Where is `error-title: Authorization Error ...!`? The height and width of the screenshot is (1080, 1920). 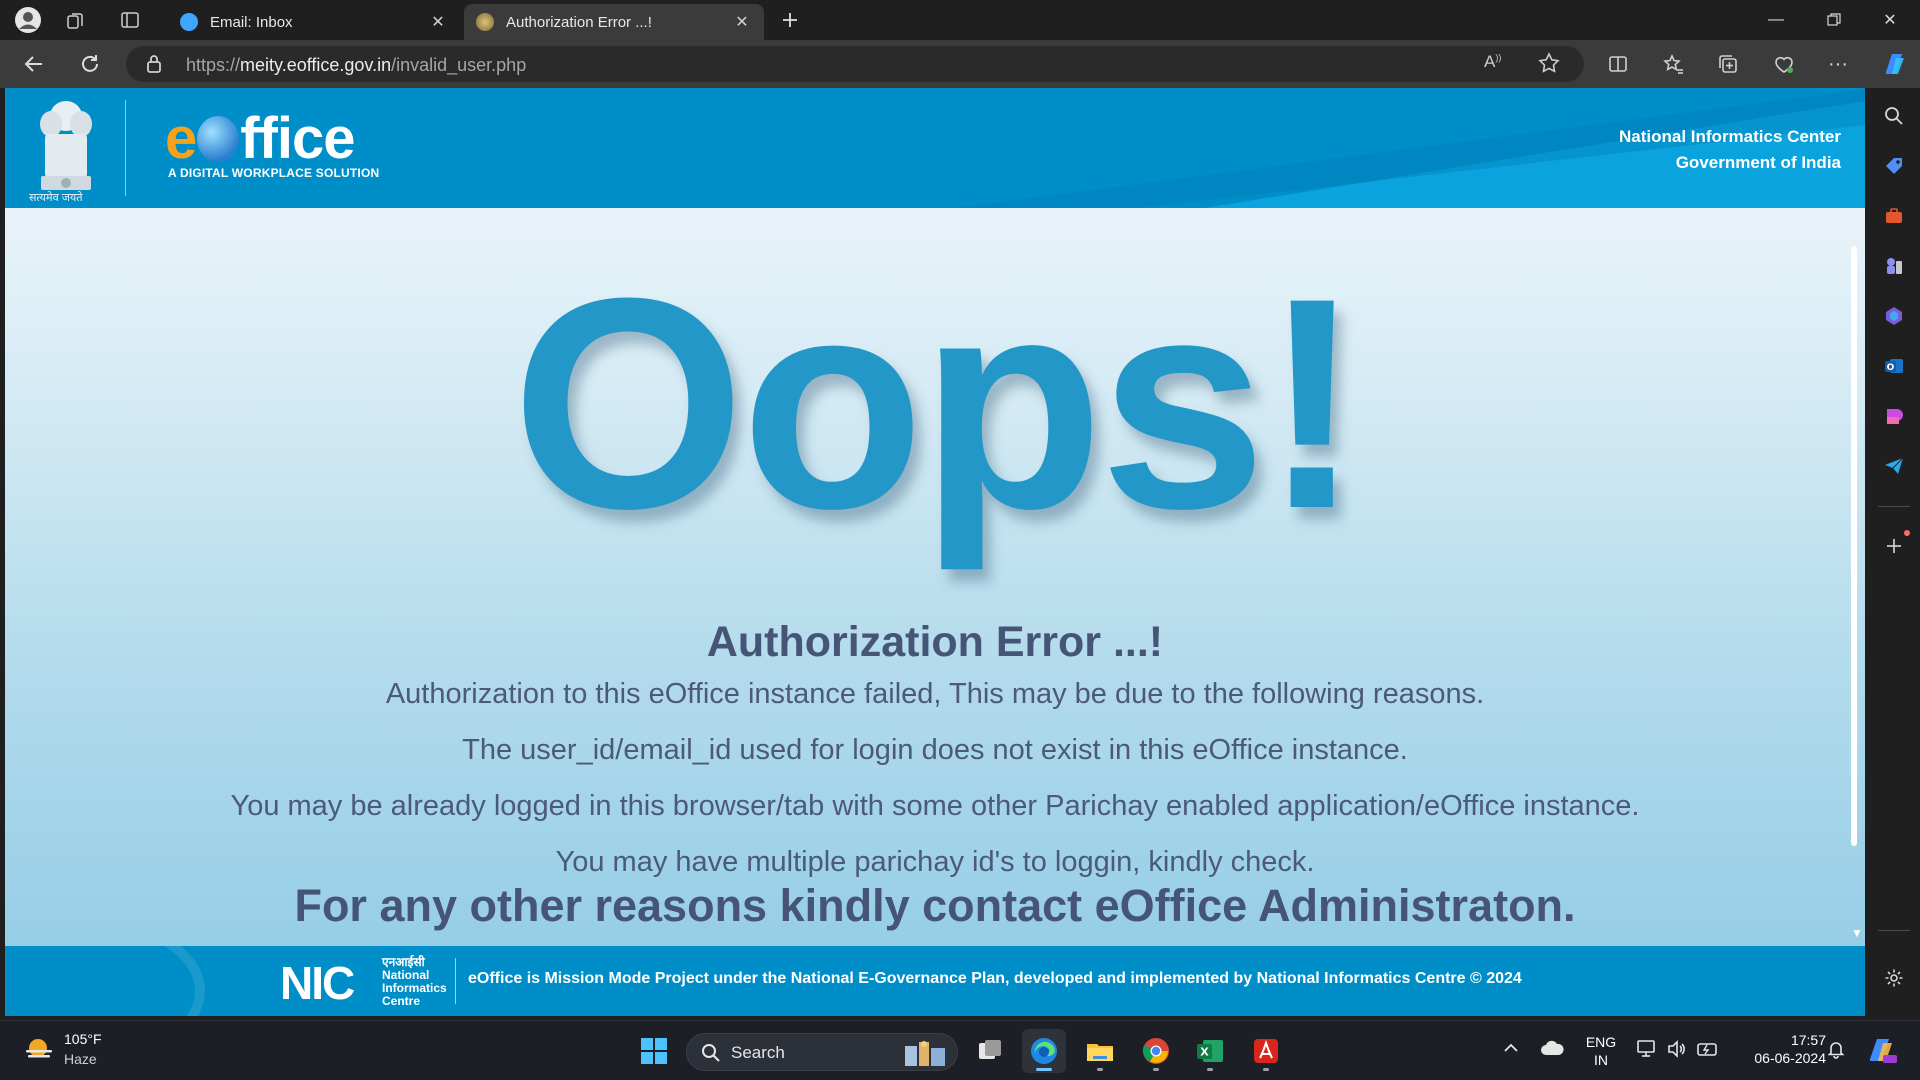
error-title: Authorization Error ...! is located at coordinates (935, 642).